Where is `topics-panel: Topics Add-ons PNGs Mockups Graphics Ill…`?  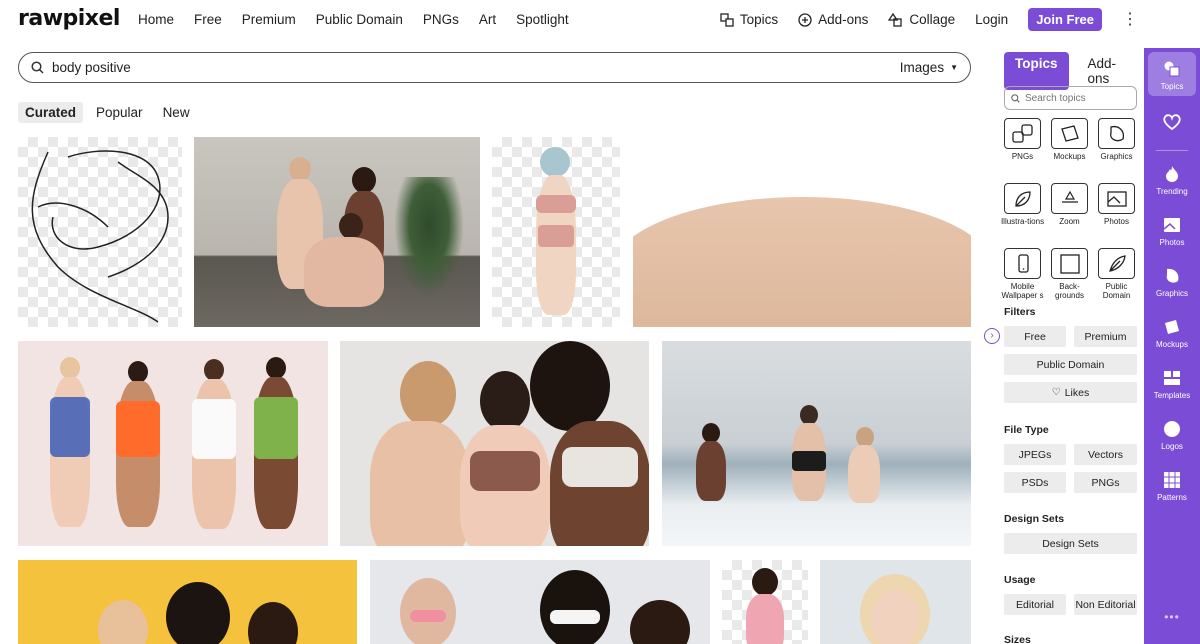 topics-panel: Topics Add-ons PNGs Mockups Graphics Ill… is located at coordinates (1069, 344).